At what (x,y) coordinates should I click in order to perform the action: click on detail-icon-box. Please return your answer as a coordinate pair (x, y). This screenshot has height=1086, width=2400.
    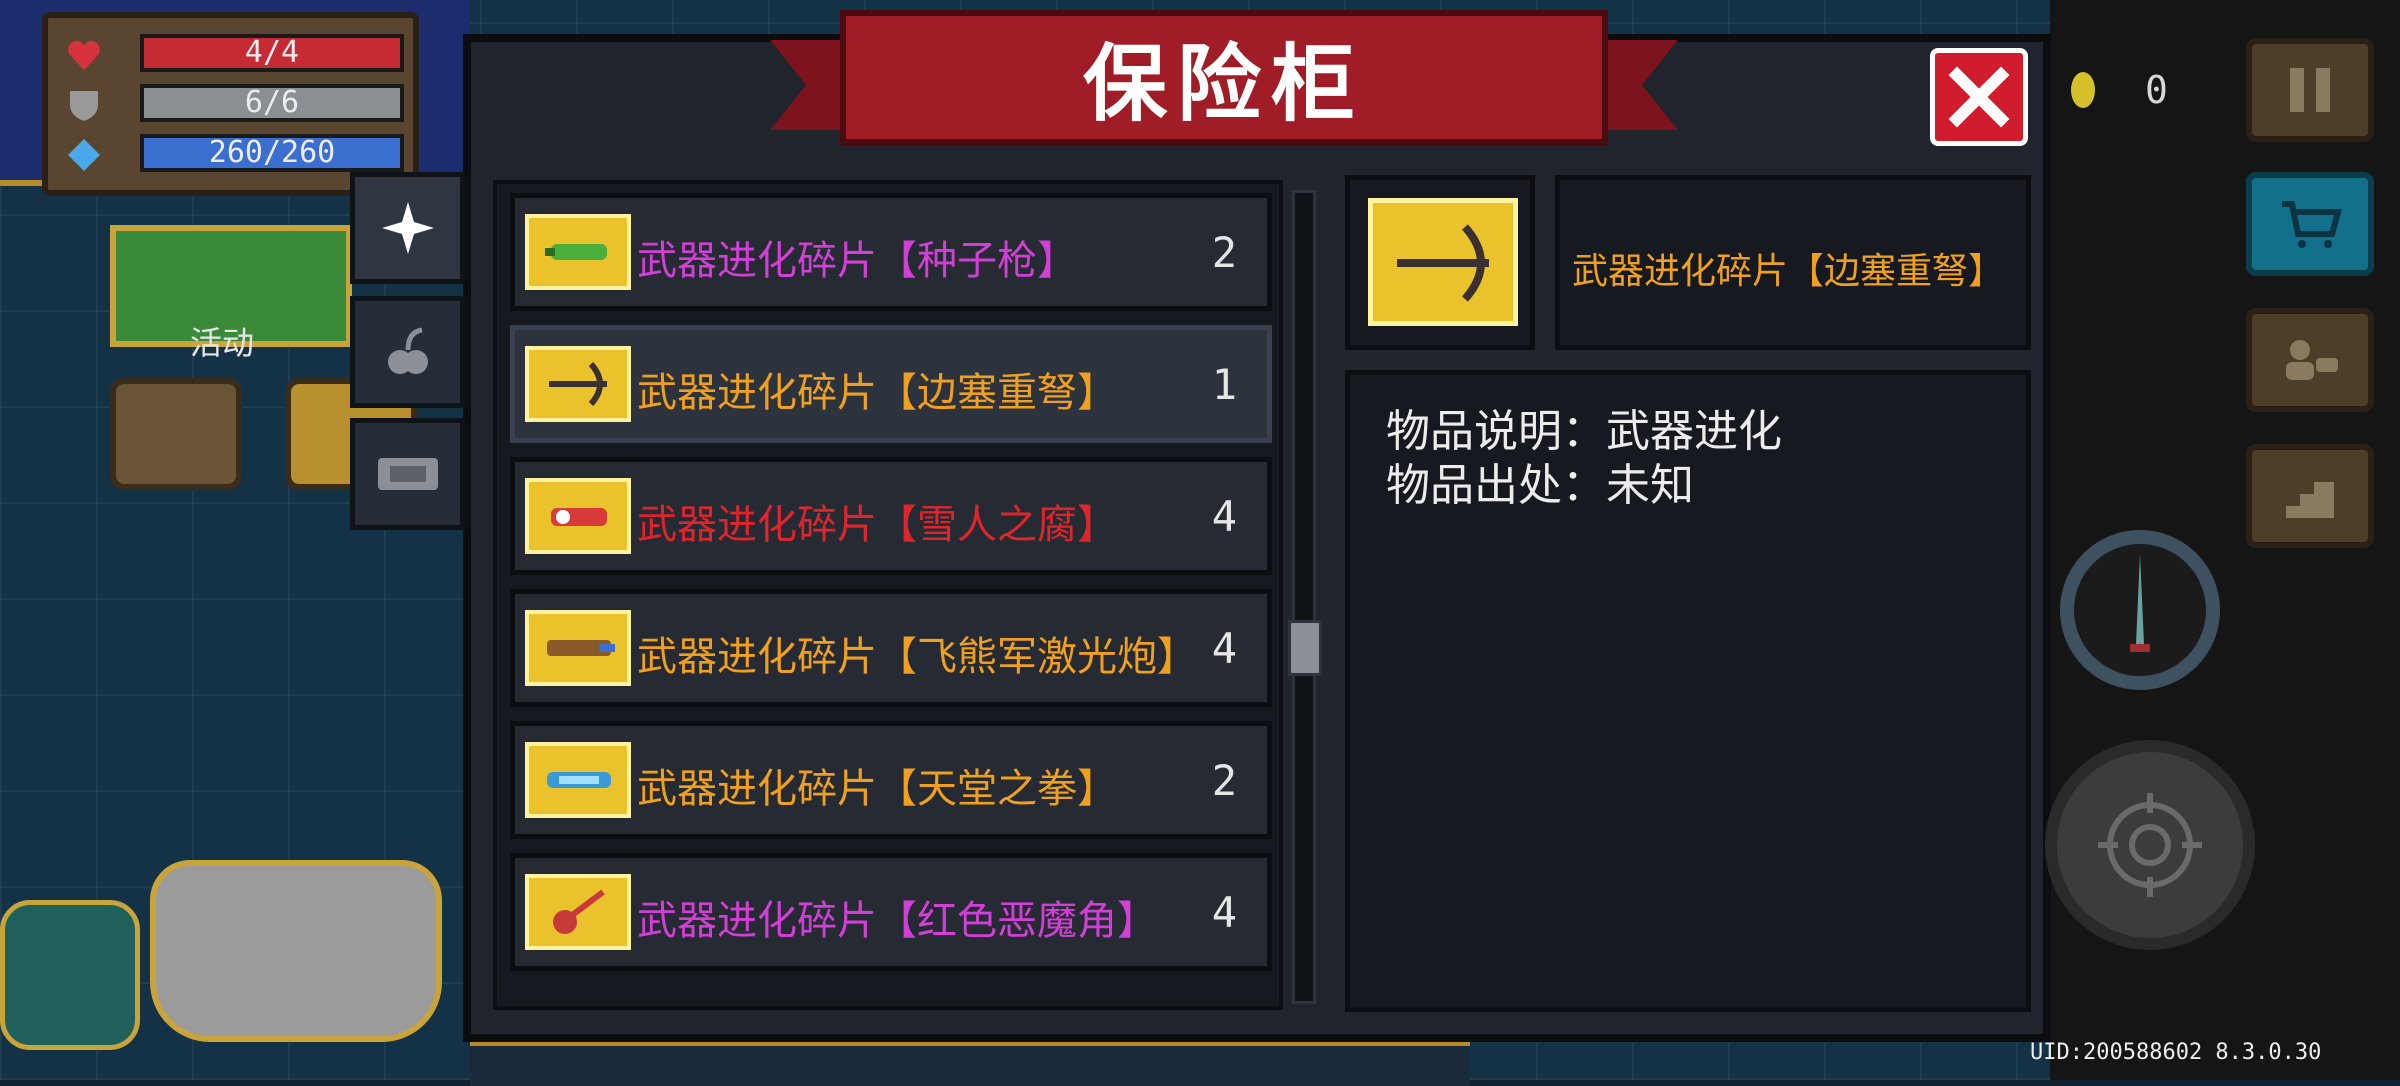
    Looking at the image, I should click on (1440, 262).